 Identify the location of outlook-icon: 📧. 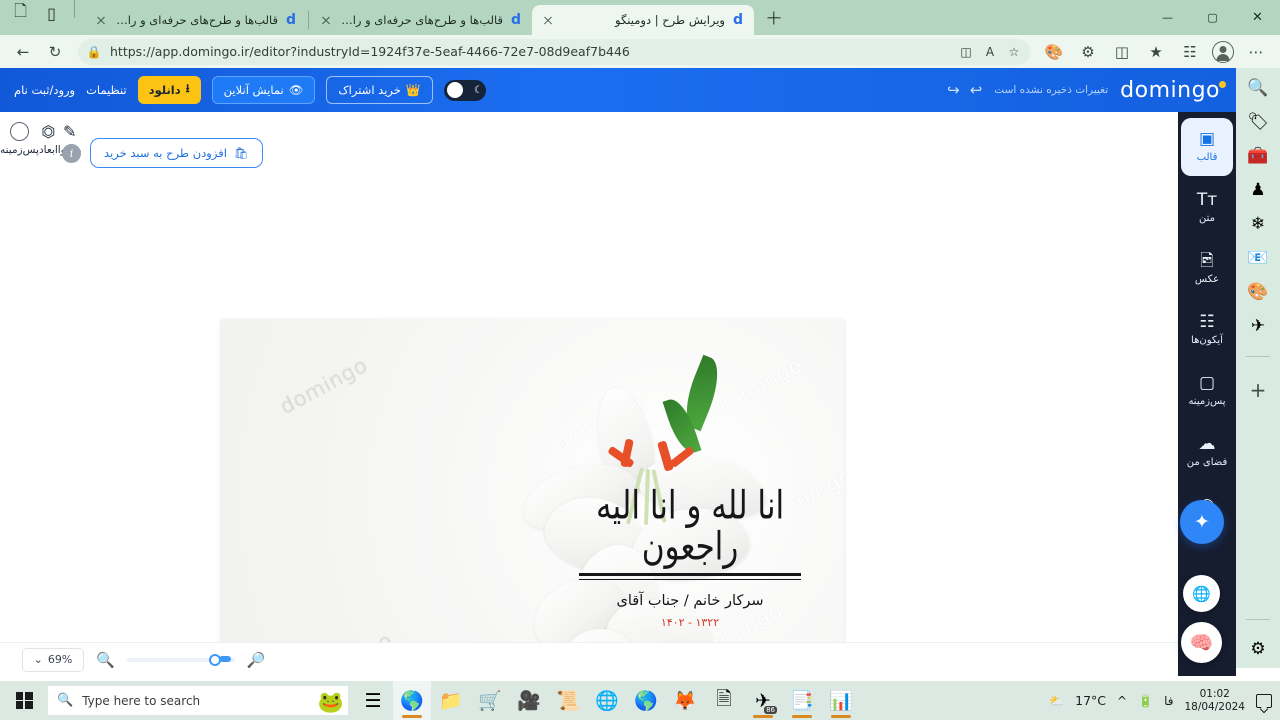
(1257, 258).